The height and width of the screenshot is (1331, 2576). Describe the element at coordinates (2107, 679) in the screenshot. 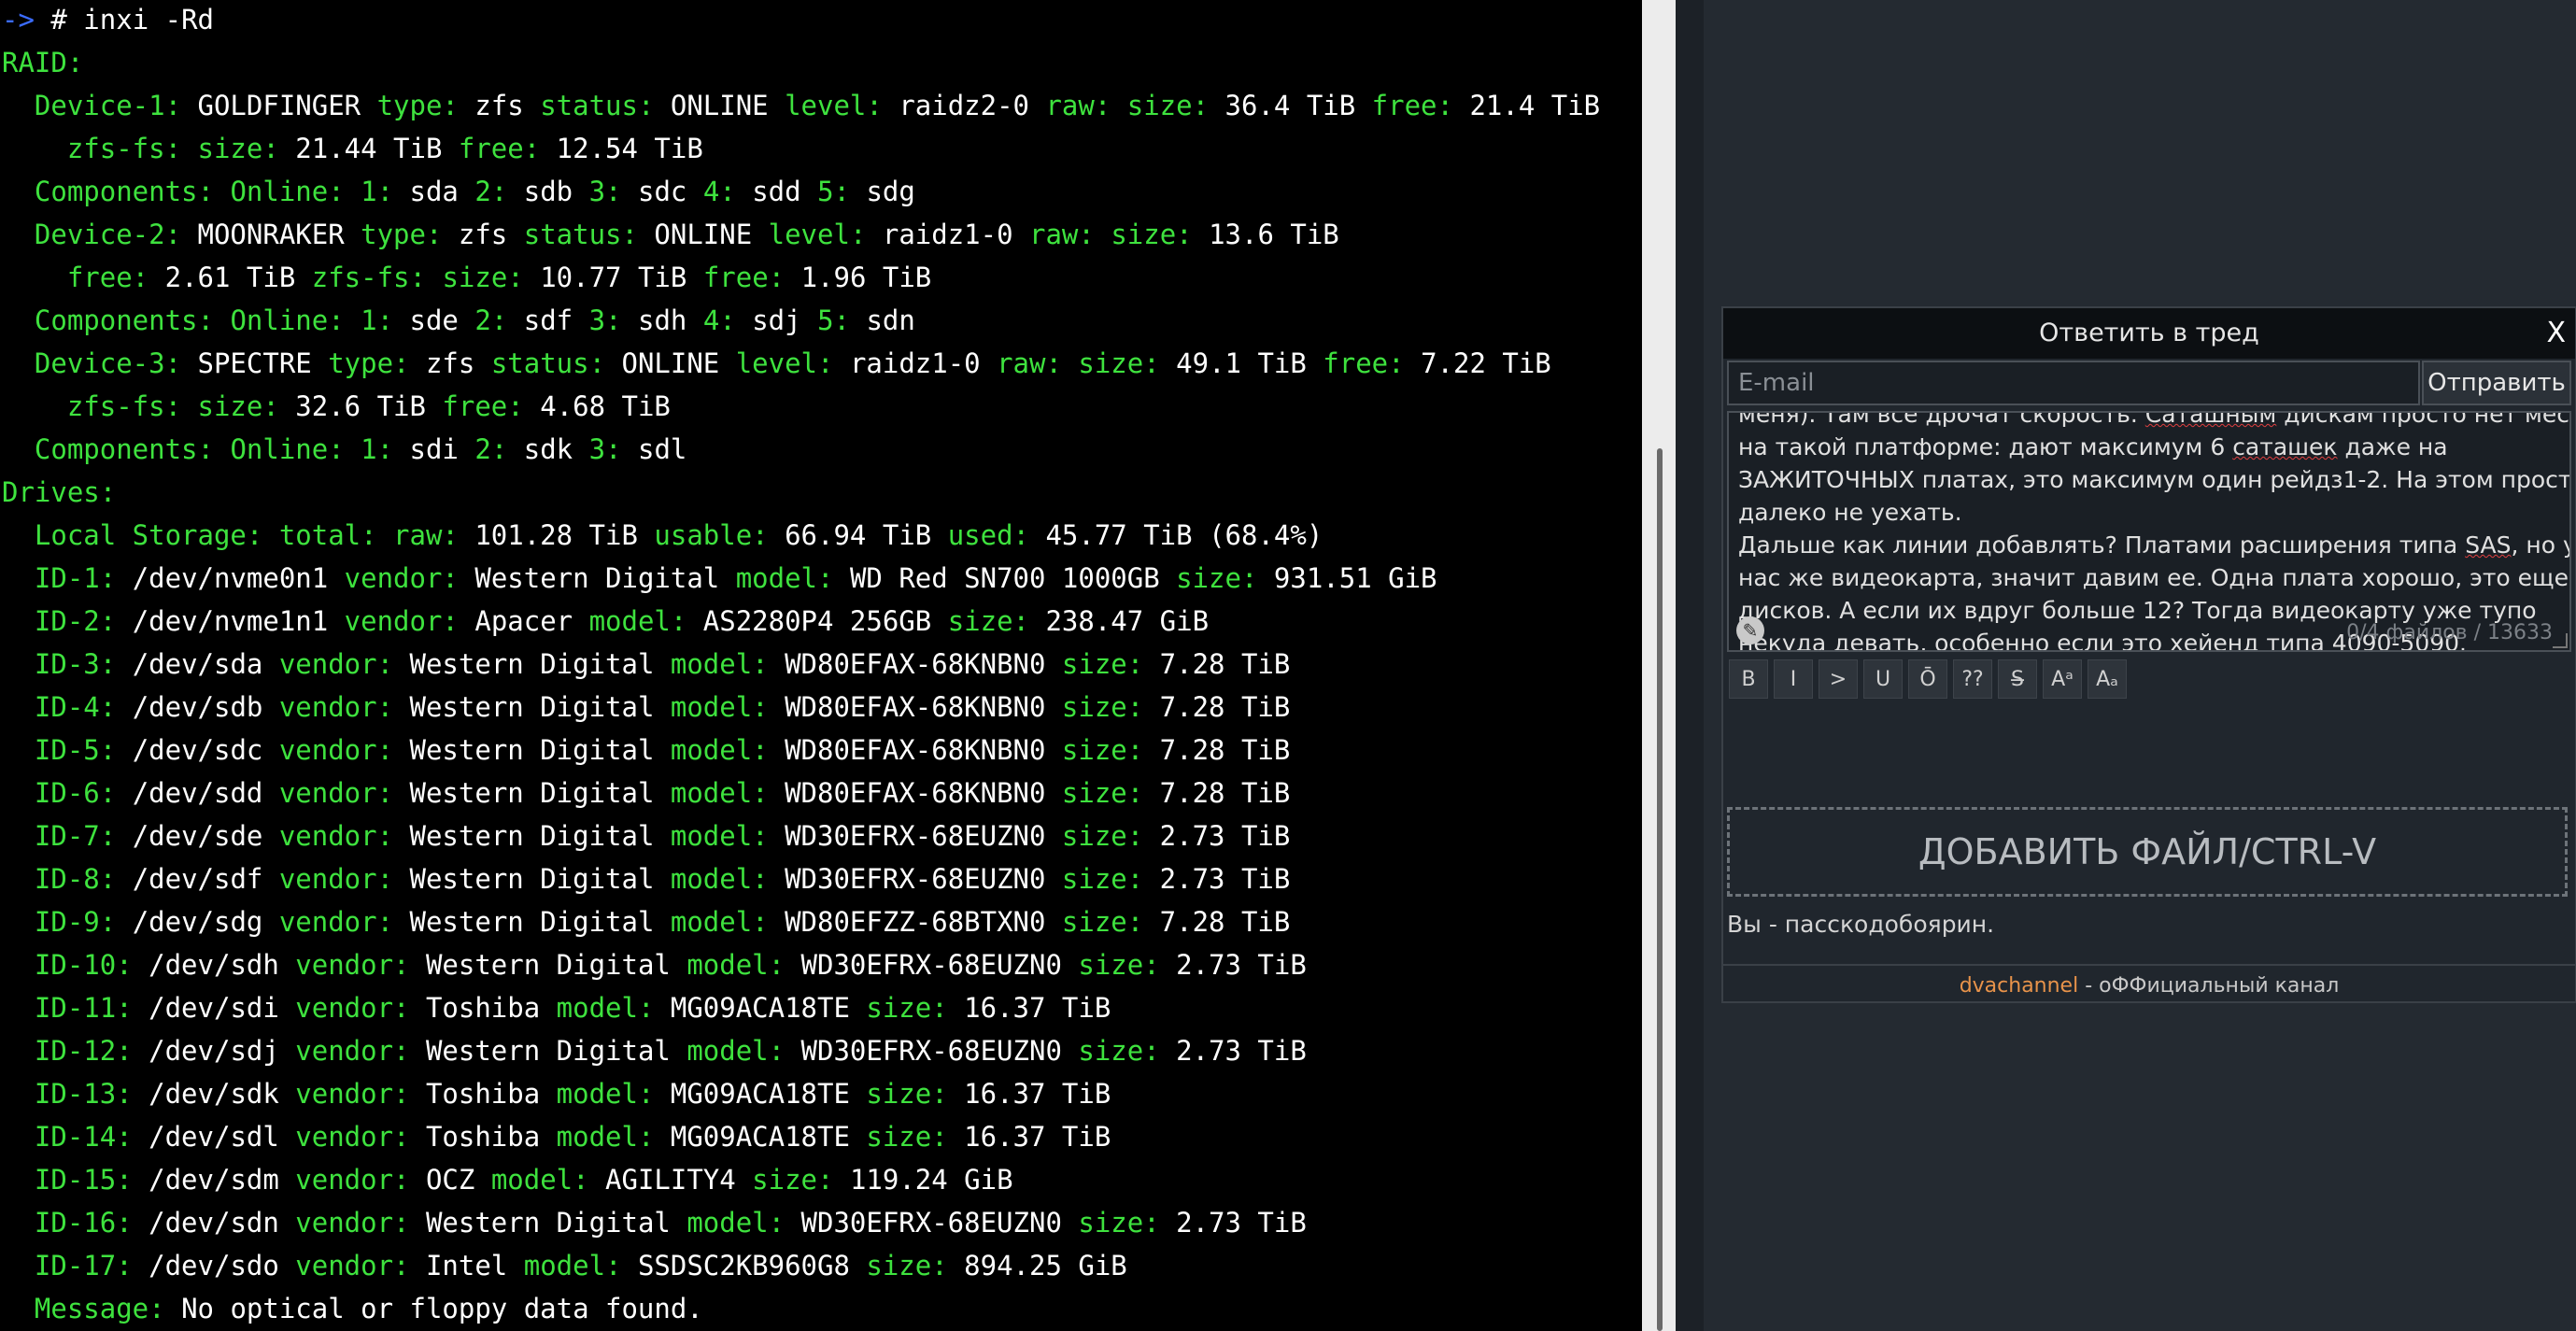

I see `subscript-button: Aₐ` at that location.